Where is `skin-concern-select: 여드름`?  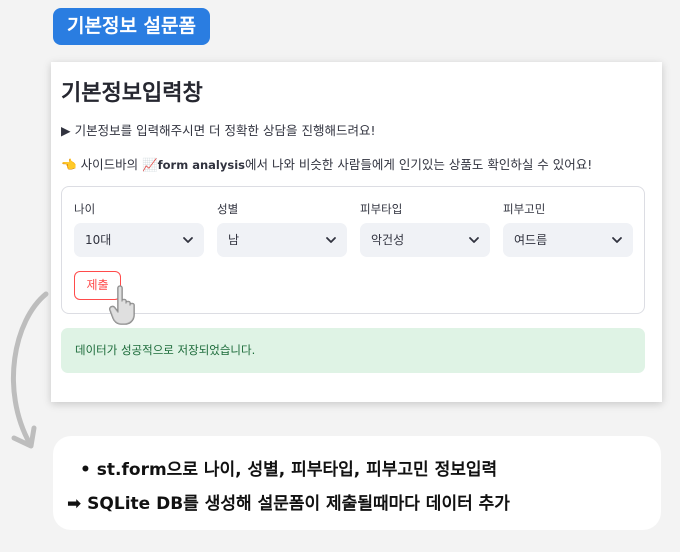
skin-concern-select: 여드름 is located at coordinates (568, 240).